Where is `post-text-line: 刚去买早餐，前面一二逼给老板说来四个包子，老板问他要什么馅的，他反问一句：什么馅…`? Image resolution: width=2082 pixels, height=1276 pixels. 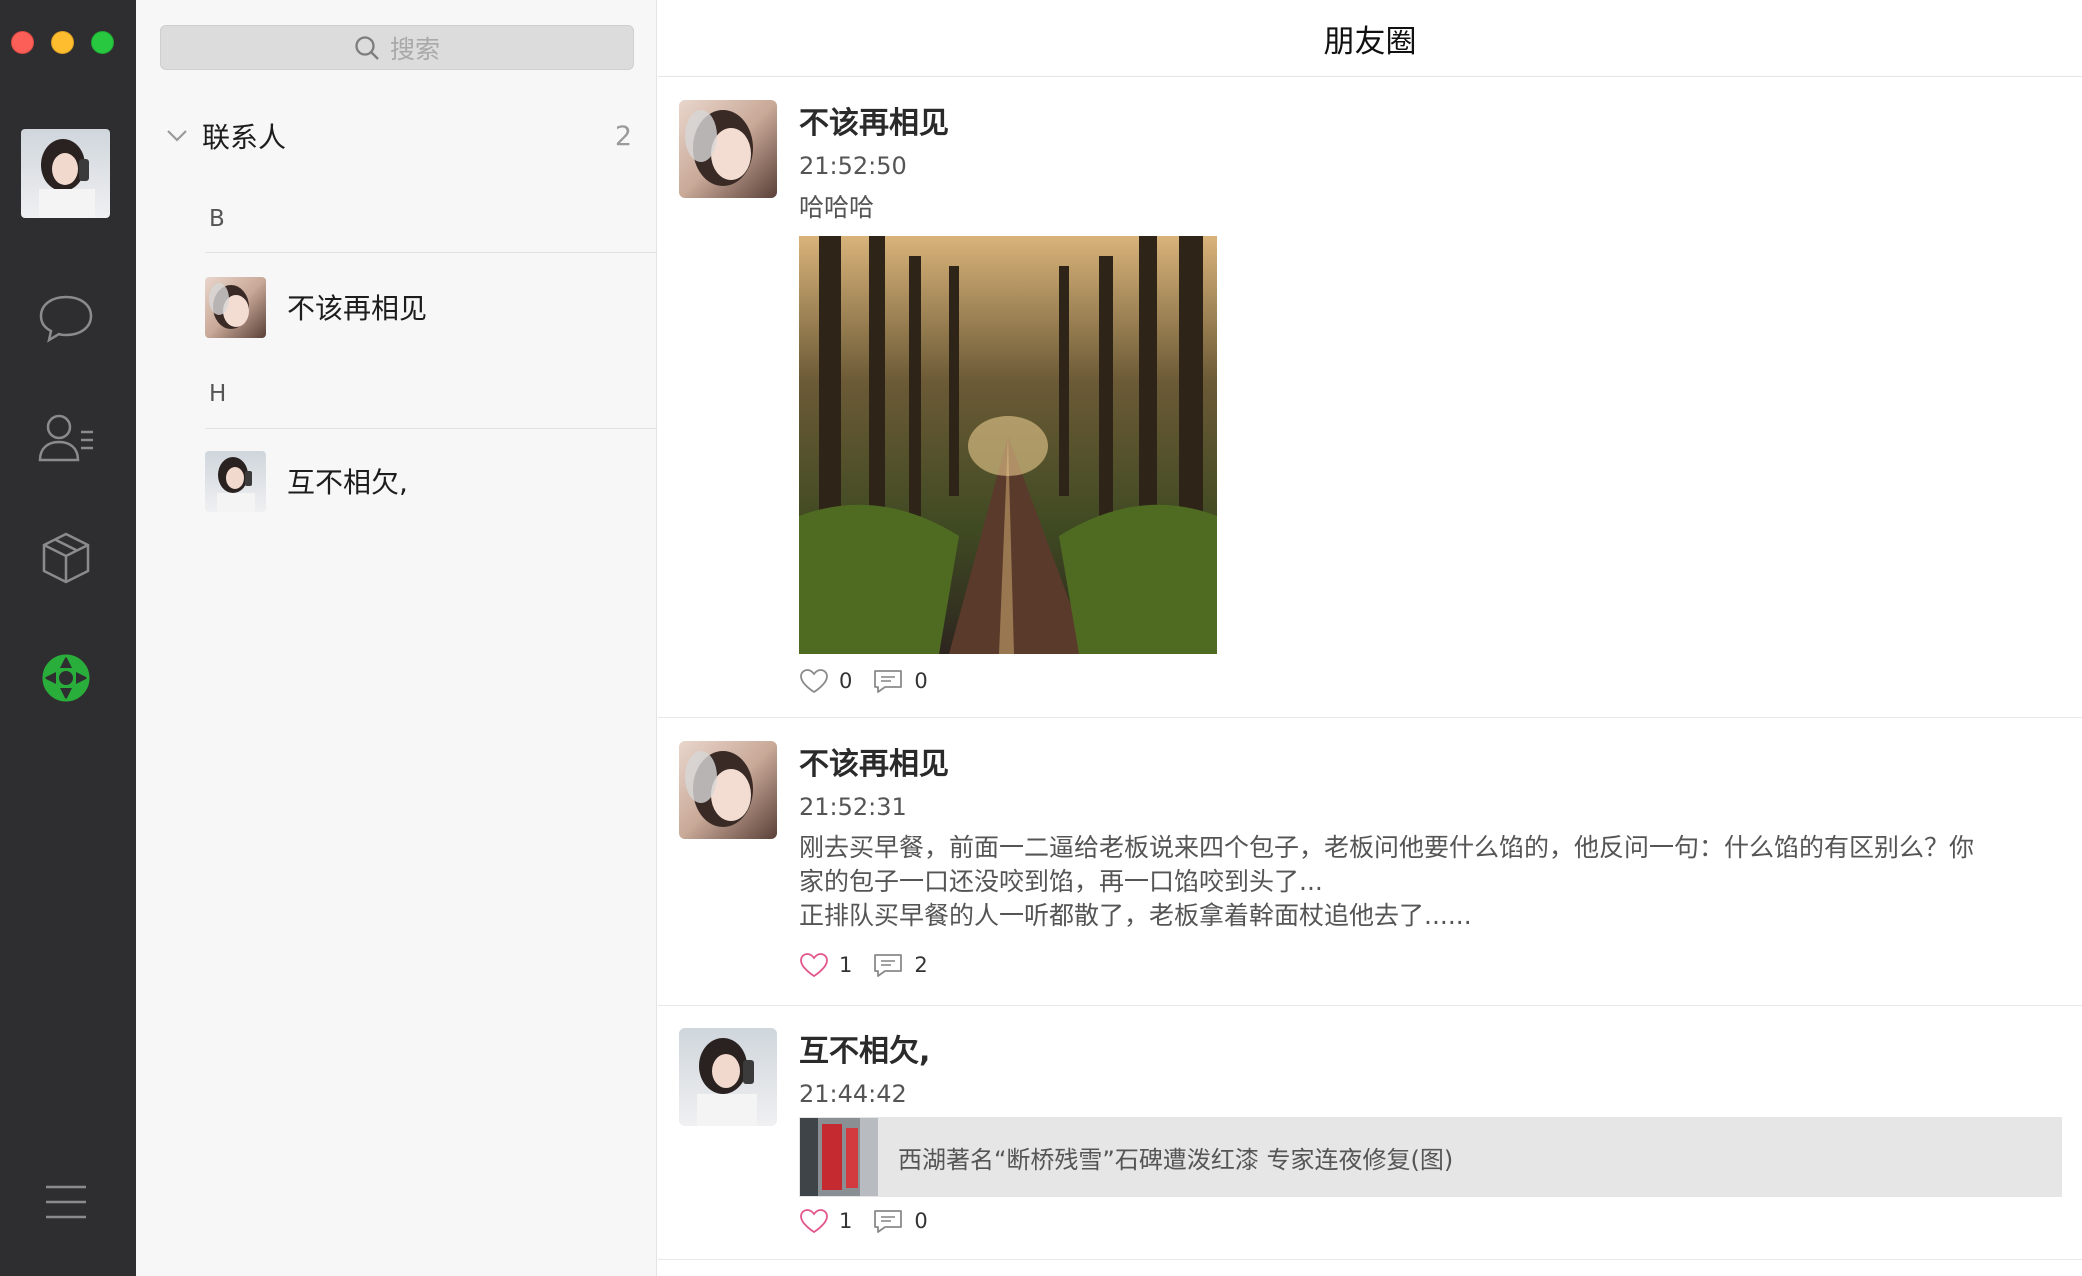 post-text-line: 刚去买早餐，前面一二逼给老板说来四个包子，老板问他要什么馅的，他反问一句：什么馅… is located at coordinates (1387, 847).